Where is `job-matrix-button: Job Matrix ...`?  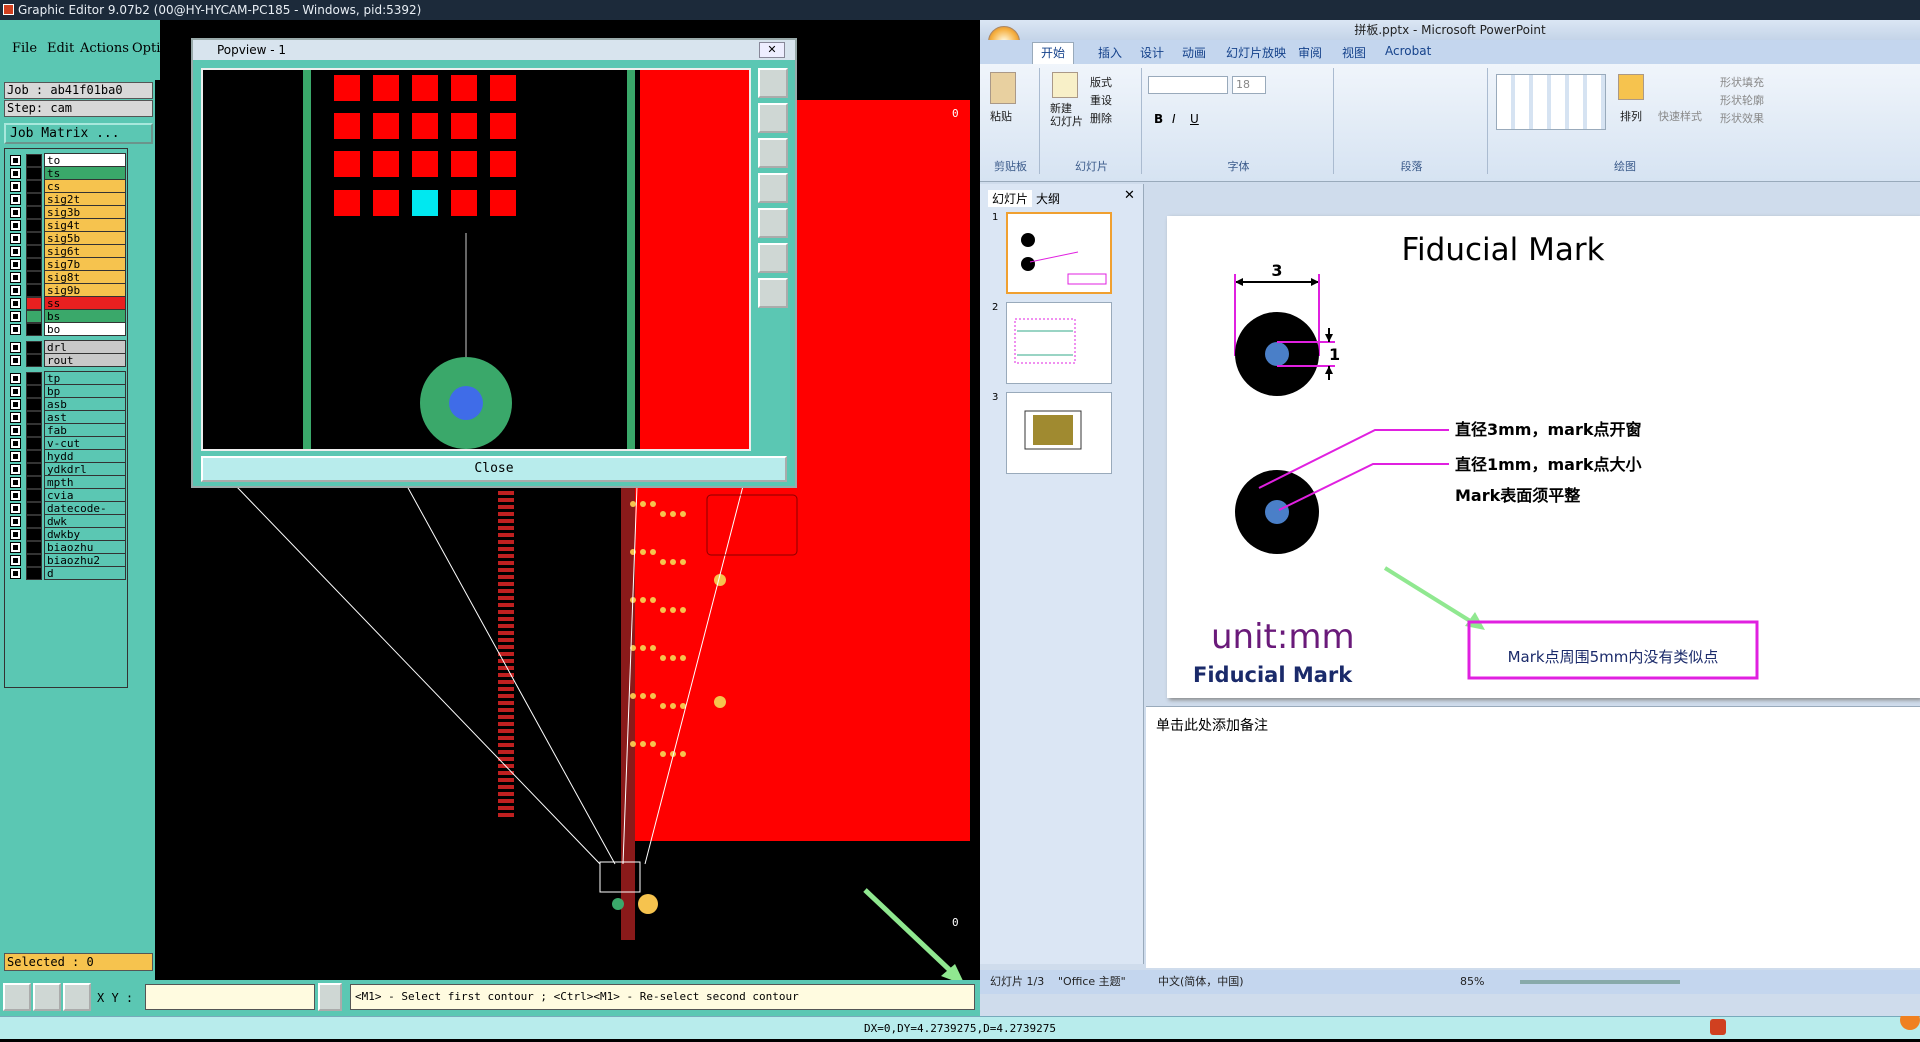
job-matrix-button: Job Matrix ... is located at coordinates (78, 133).